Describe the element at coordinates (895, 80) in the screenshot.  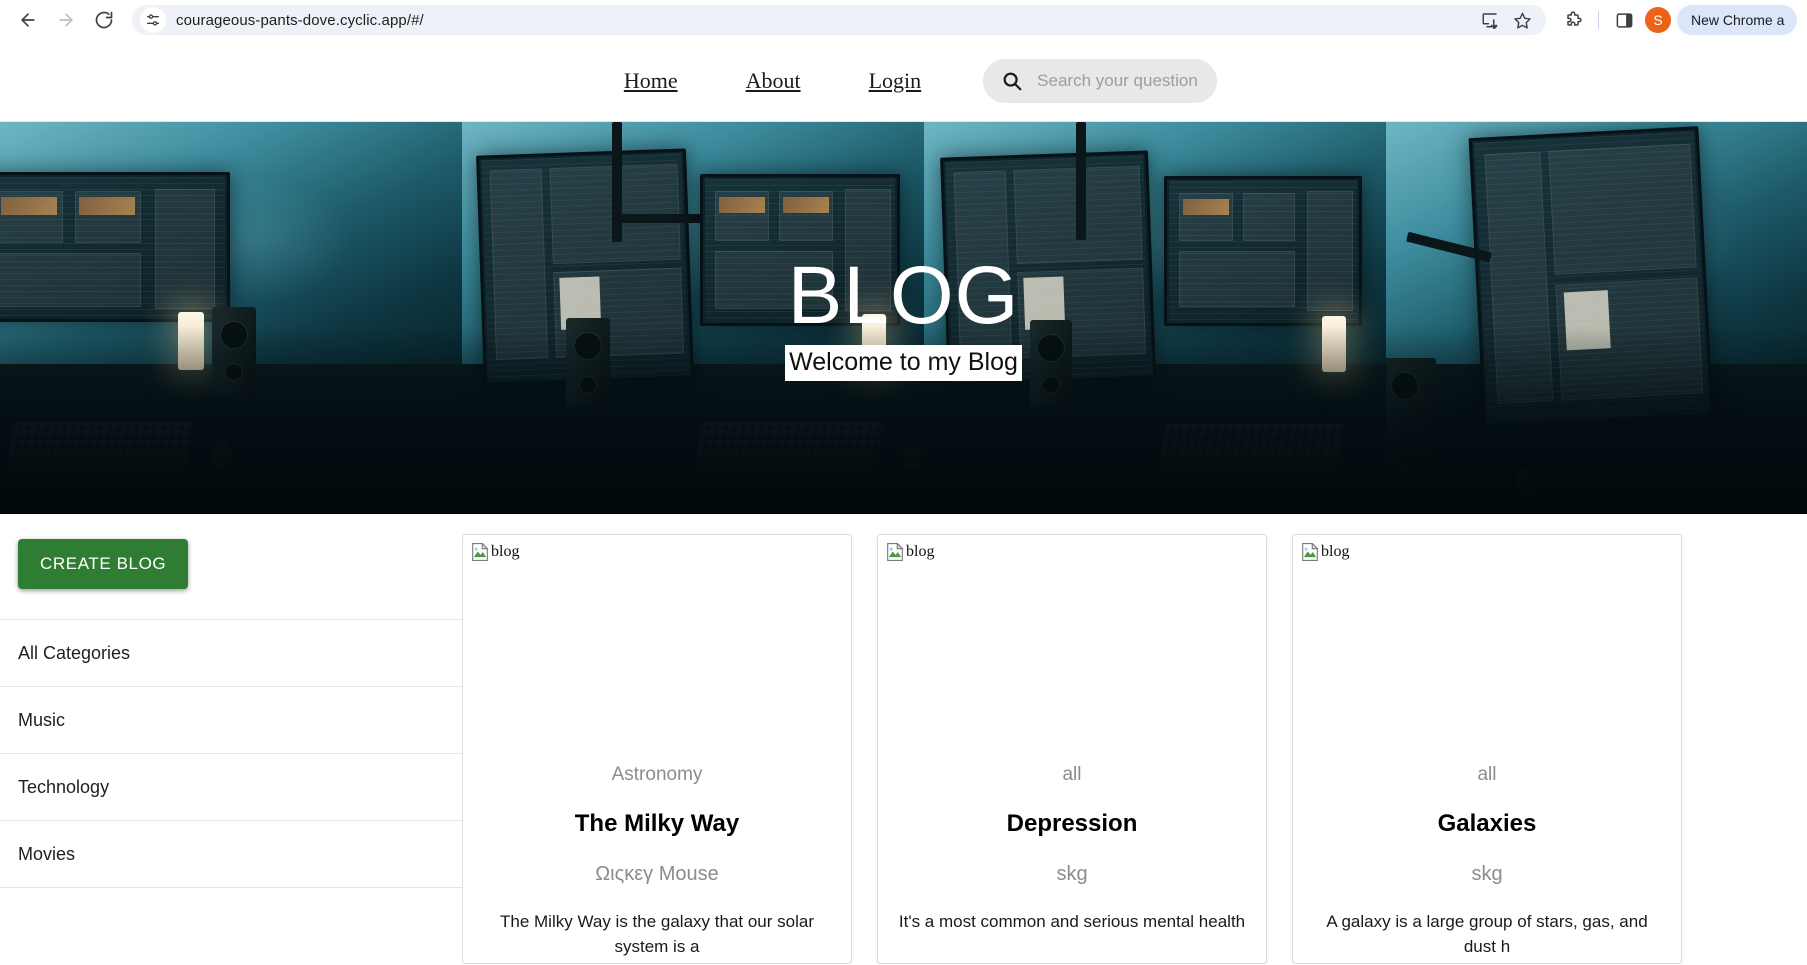
I see `nav-link-login: Login` at that location.